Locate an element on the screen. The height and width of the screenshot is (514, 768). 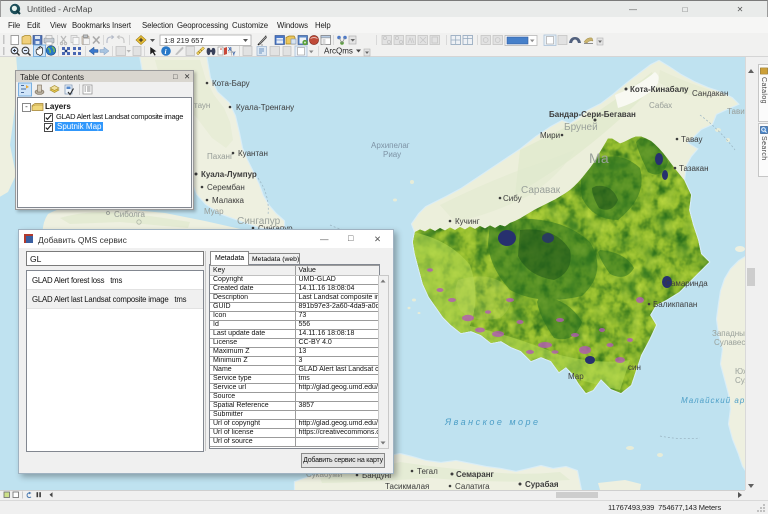
svg-text: Мар is located at coordinates (576, 376).